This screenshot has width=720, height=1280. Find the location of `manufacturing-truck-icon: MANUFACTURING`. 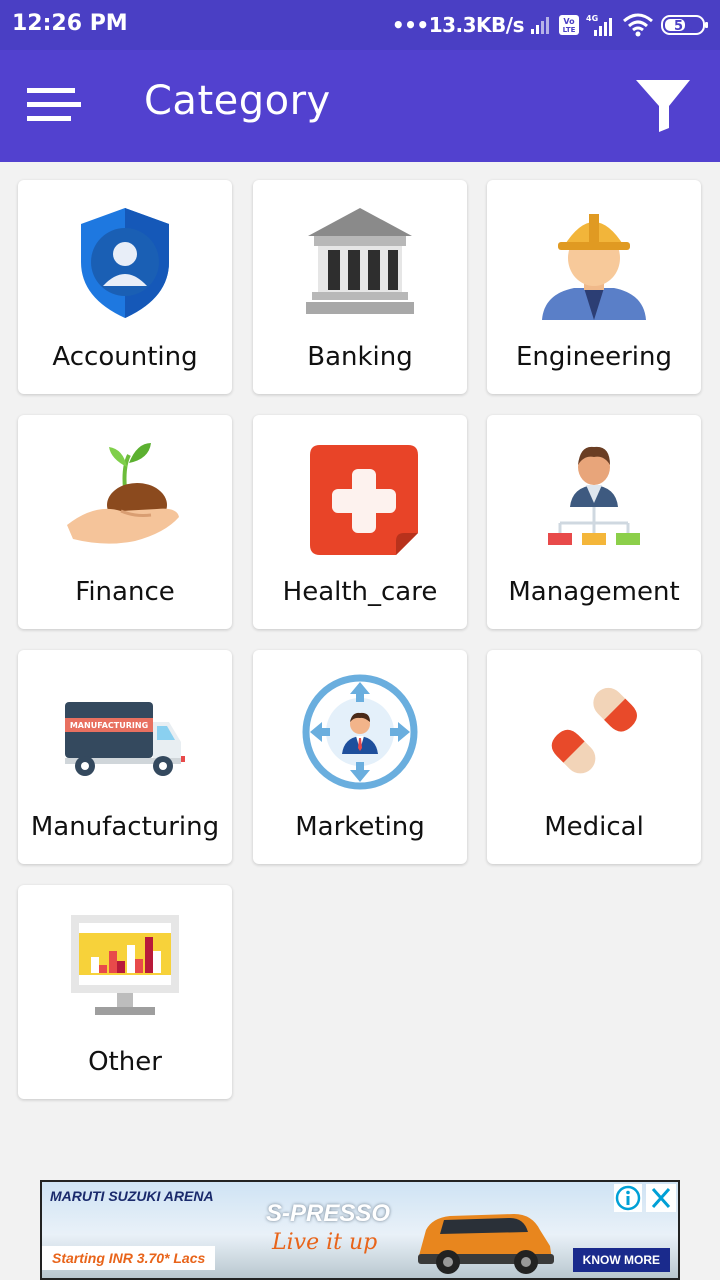

manufacturing-truck-icon: MANUFACTURING is located at coordinates (125, 739).